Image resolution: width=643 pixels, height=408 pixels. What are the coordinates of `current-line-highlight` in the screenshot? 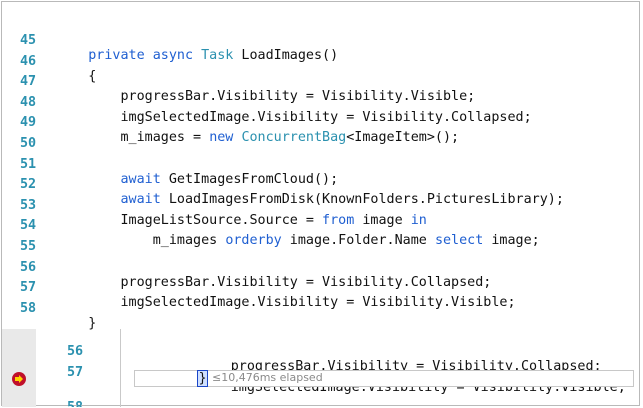 It's located at (384, 378).